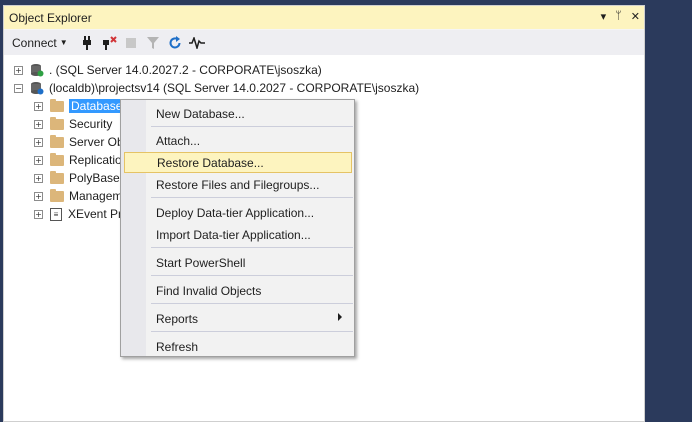 Image resolution: width=692 pixels, height=422 pixels. What do you see at coordinates (94, 178) in the screenshot?
I see `polybase-label: PolyBase` at bounding box center [94, 178].